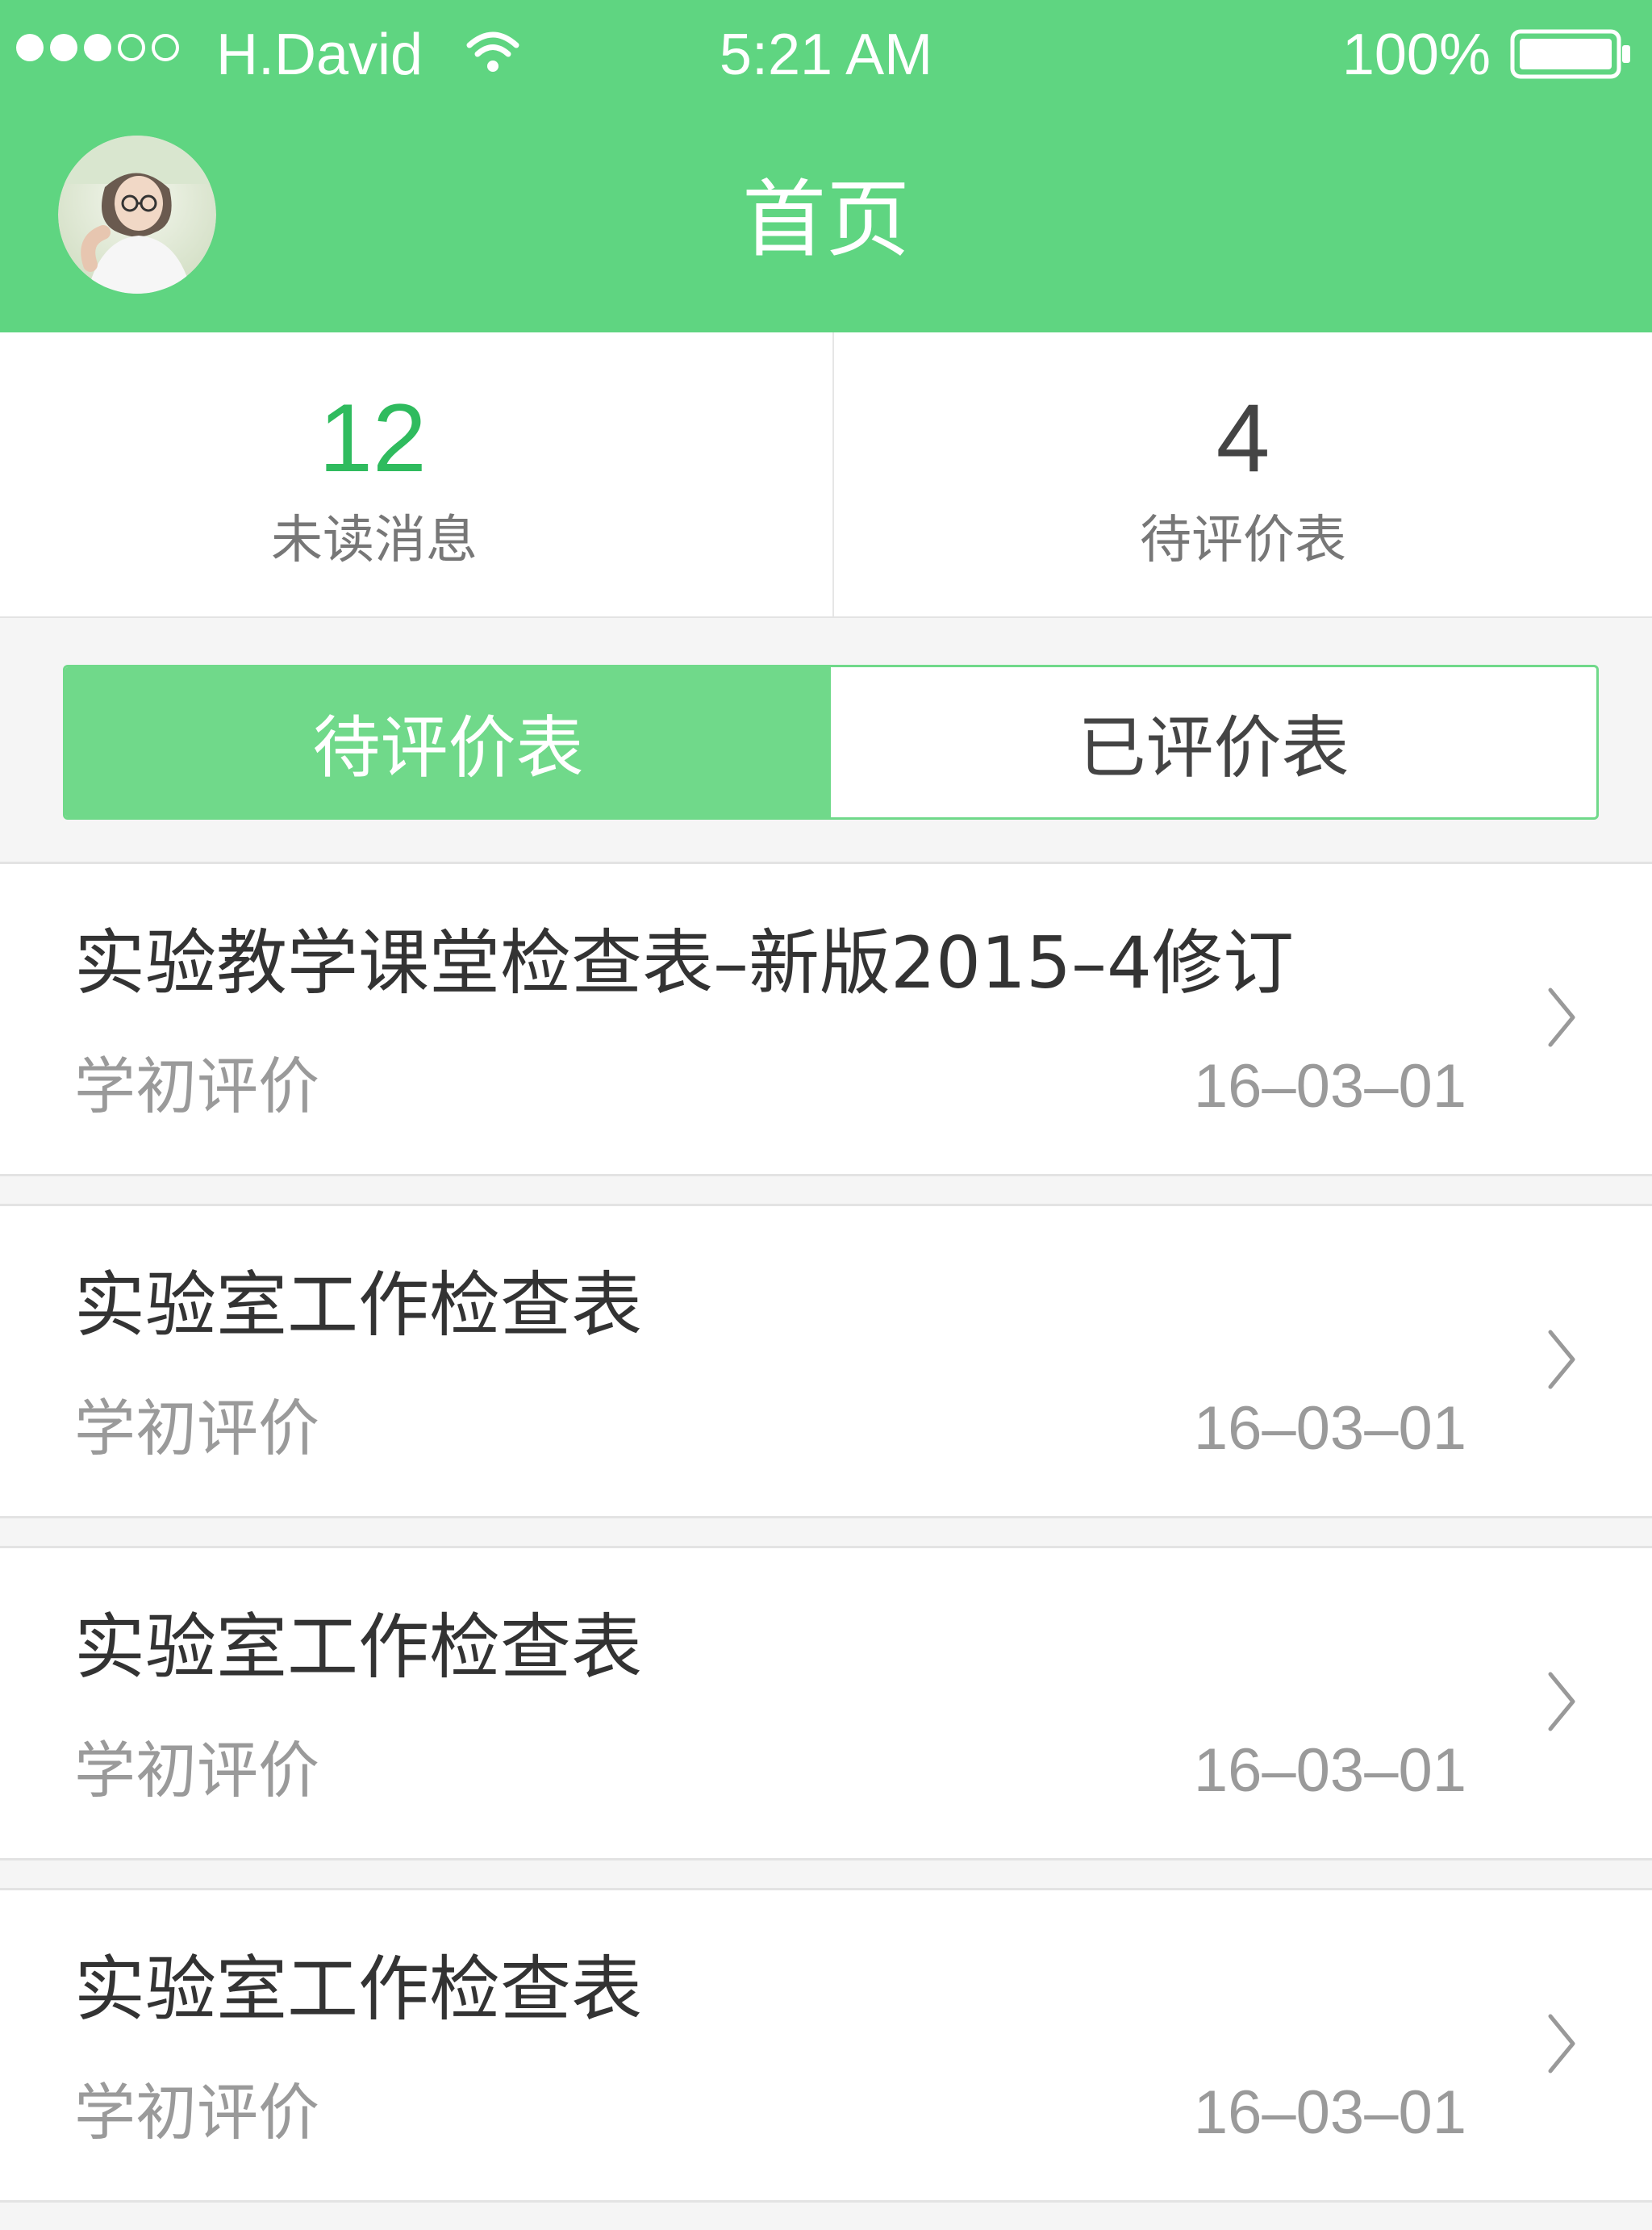  What do you see at coordinates (826, 52) in the screenshot?
I see `status-bar: H.David 5:21 AM 100%` at bounding box center [826, 52].